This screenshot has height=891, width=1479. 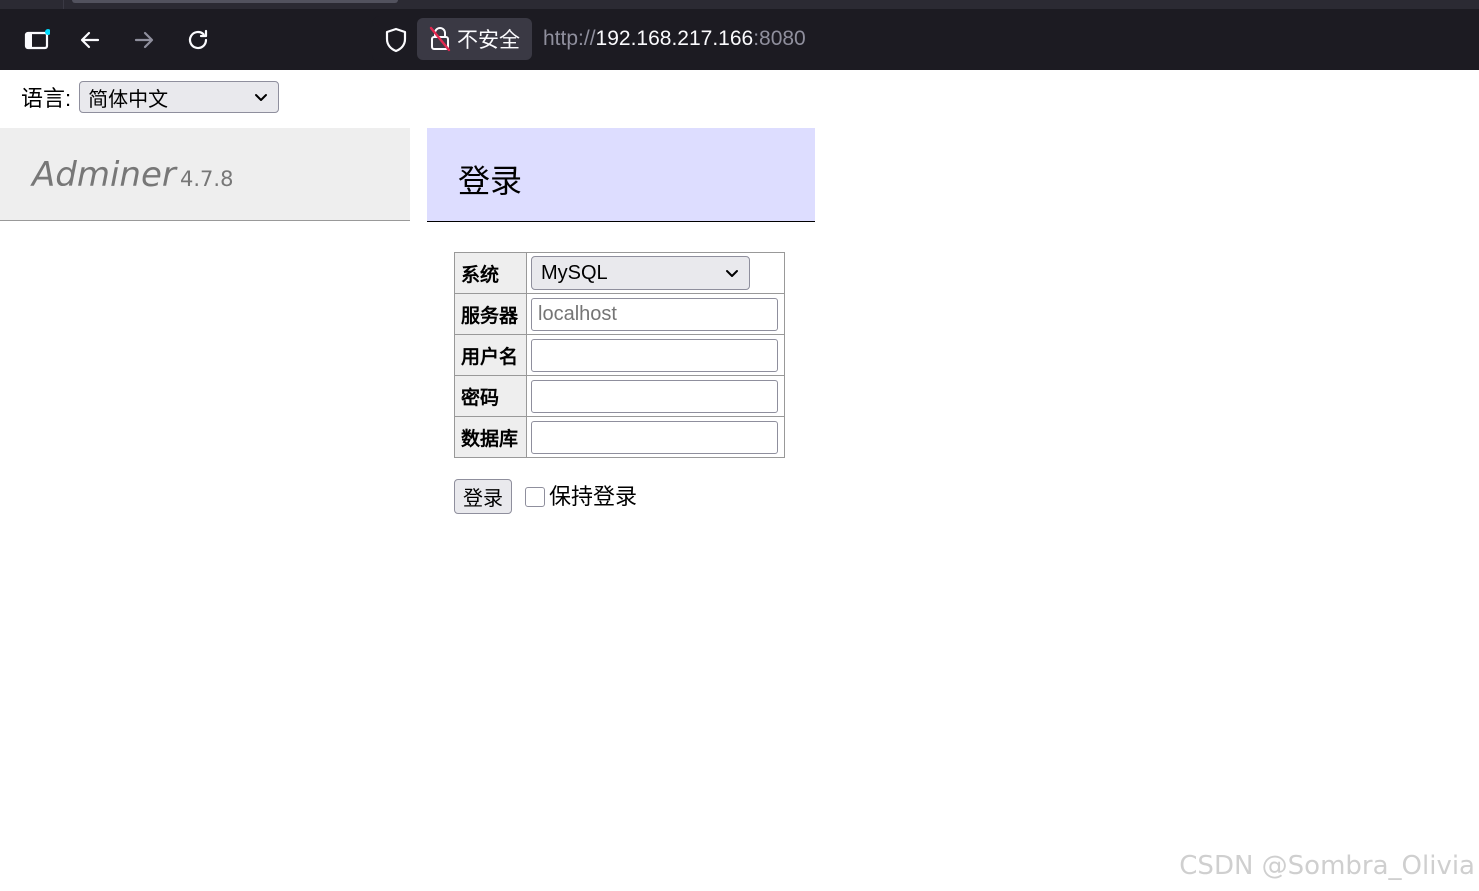 I want to click on username-input, so click(x=654, y=355).